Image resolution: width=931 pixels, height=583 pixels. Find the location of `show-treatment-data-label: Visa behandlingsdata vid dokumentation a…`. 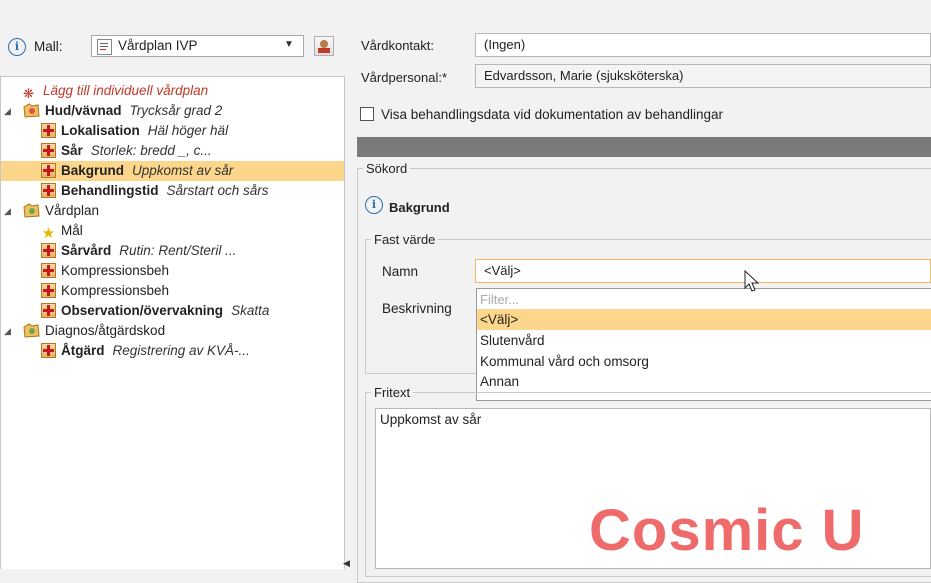

show-treatment-data-label: Visa behandlingsdata vid dokumentation a… is located at coordinates (552, 114).